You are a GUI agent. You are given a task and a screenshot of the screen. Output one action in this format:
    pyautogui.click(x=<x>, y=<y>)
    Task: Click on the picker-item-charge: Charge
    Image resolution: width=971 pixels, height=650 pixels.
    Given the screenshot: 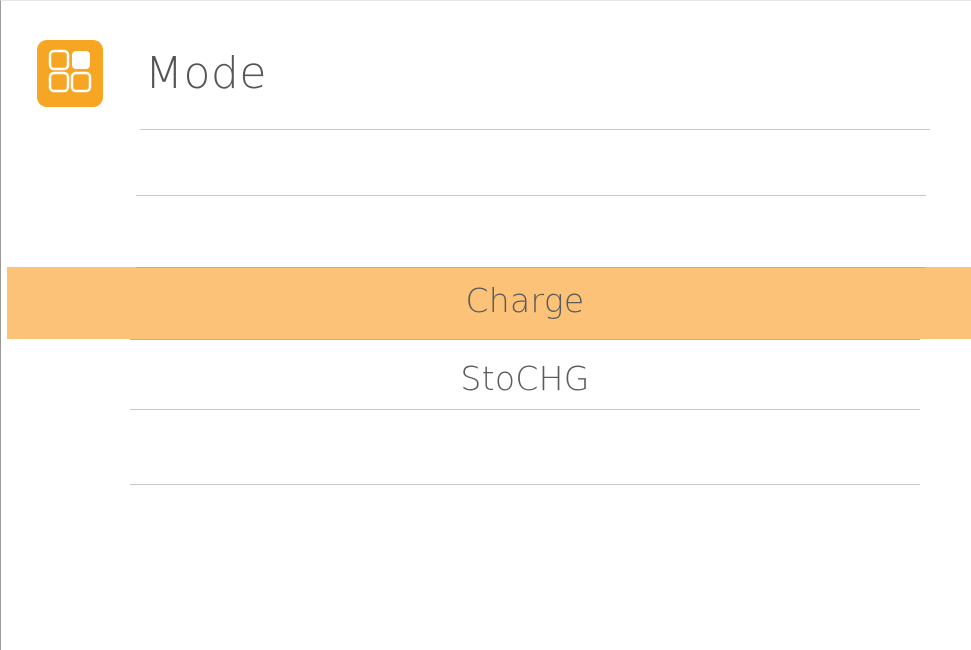 What is the action you would take?
    pyautogui.click(x=525, y=301)
    